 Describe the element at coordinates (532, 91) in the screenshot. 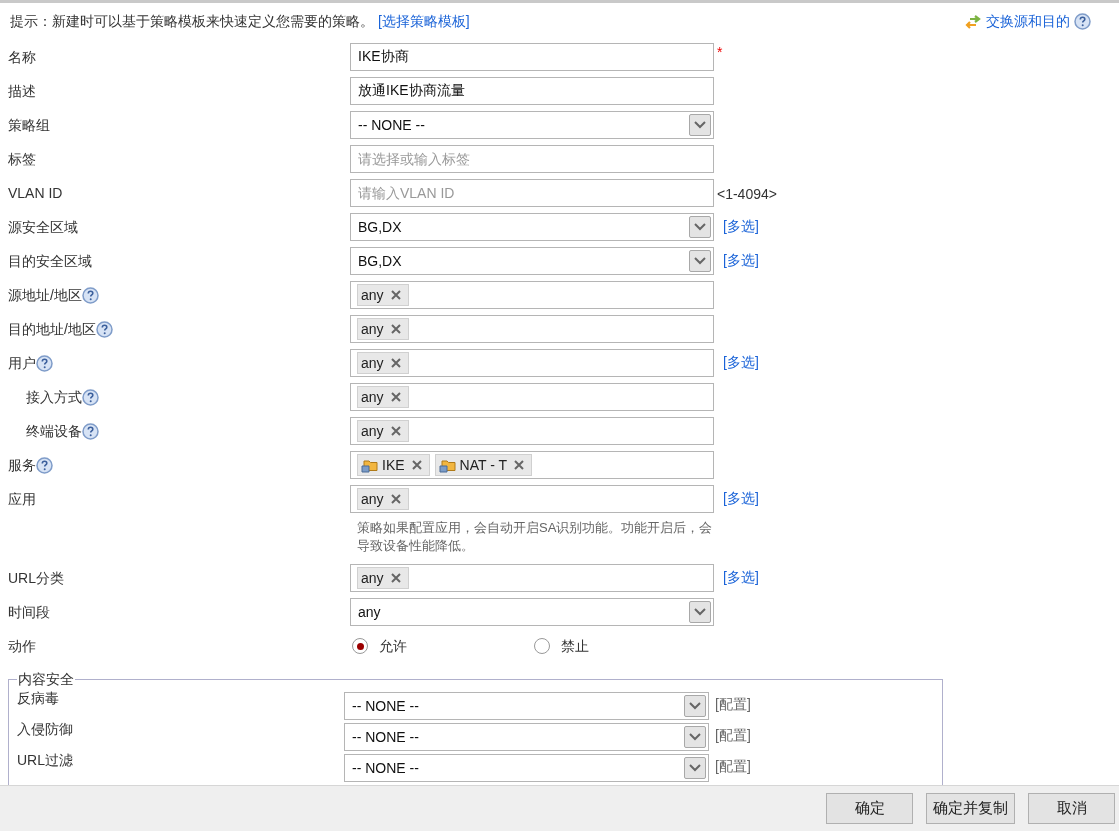

I see `text-field: 放通IKE协商流量` at that location.